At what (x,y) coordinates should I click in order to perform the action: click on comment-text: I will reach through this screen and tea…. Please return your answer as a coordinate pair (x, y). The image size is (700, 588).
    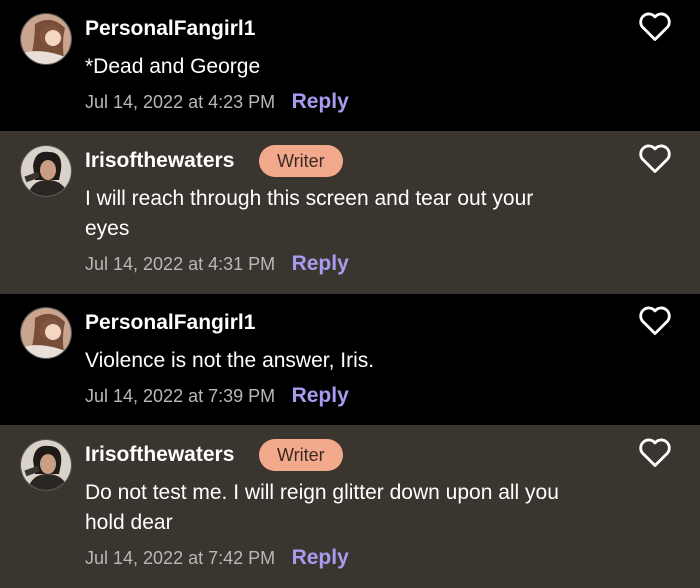
    Looking at the image, I should click on (309, 213).